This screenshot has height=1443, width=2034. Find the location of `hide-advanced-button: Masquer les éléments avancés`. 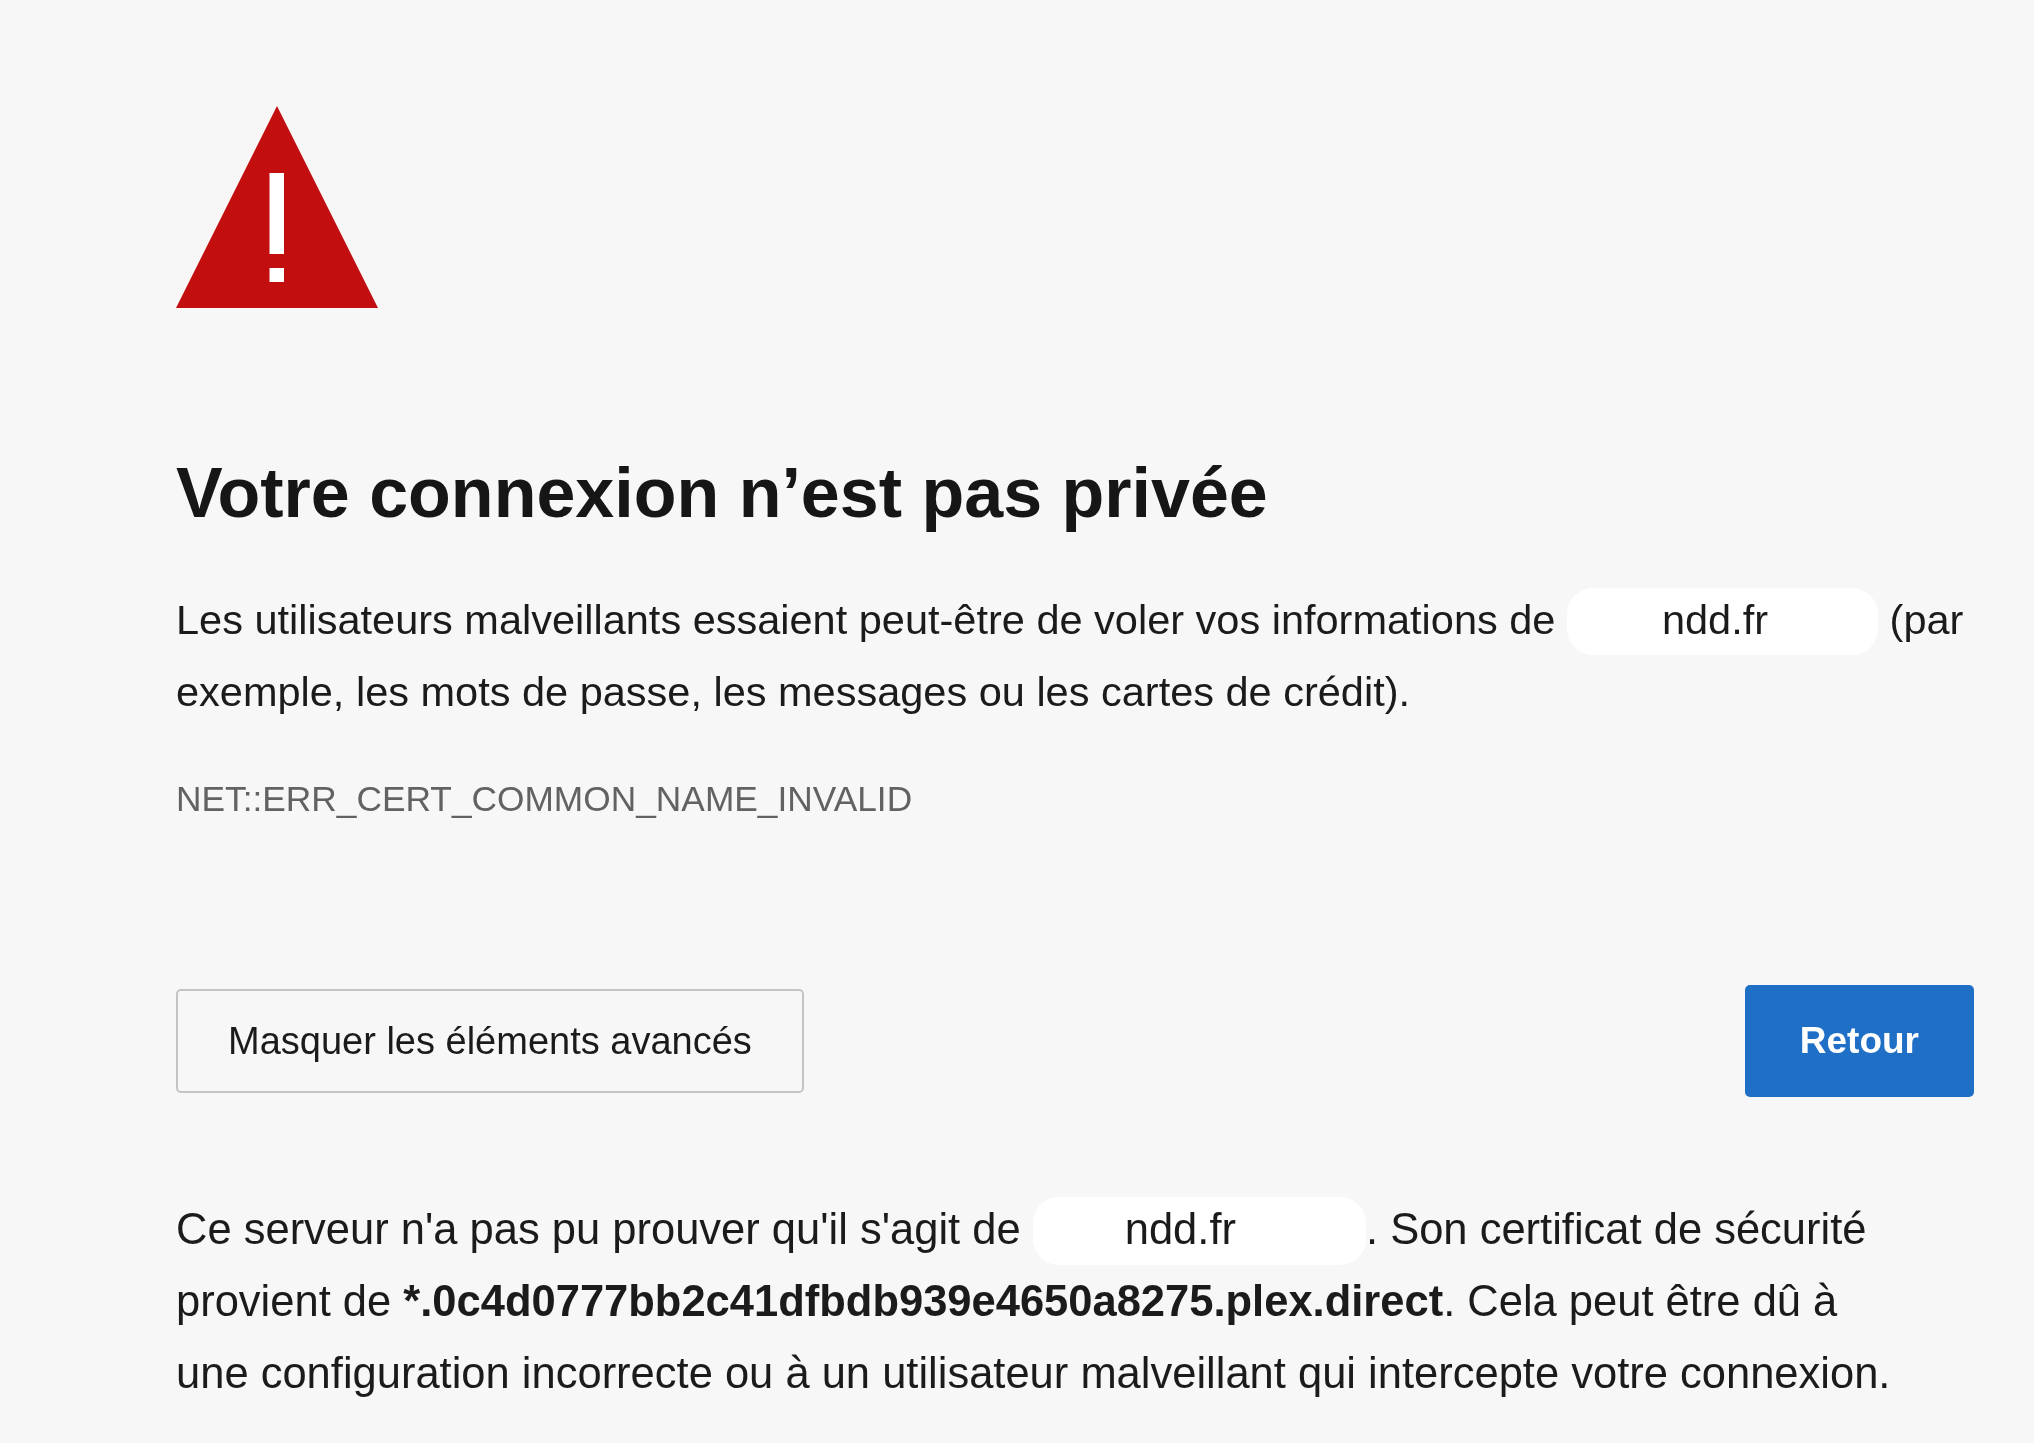

hide-advanced-button: Masquer les éléments avancés is located at coordinates (490, 1041).